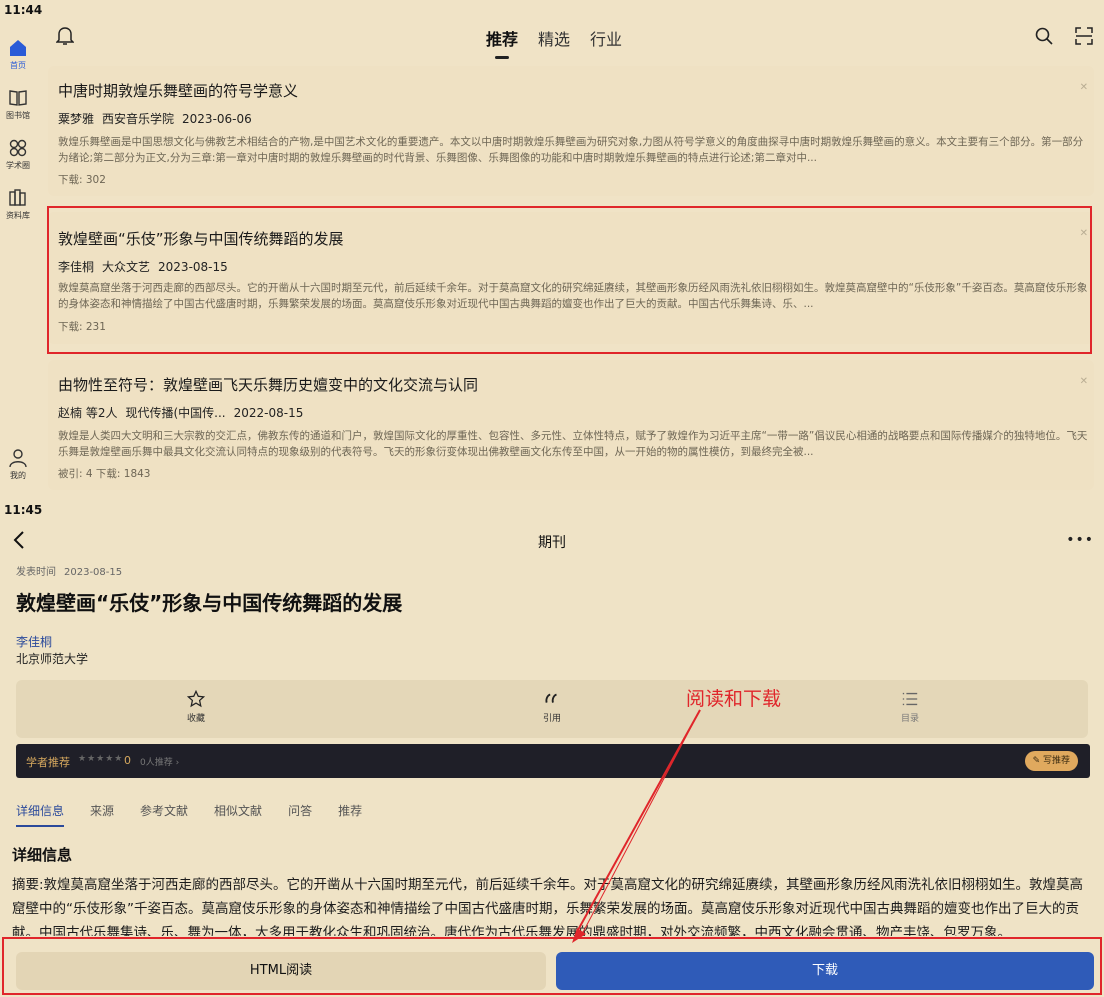 The height and width of the screenshot is (997, 1104). I want to click on author-org: 北京师范大学, so click(52, 659).